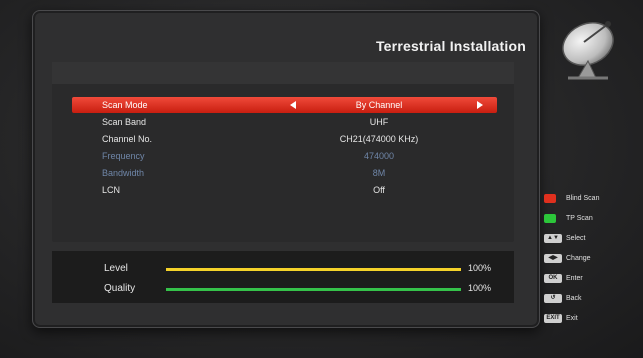 The image size is (643, 358). I want to click on signal-level-row: Level 100%, so click(283, 269).